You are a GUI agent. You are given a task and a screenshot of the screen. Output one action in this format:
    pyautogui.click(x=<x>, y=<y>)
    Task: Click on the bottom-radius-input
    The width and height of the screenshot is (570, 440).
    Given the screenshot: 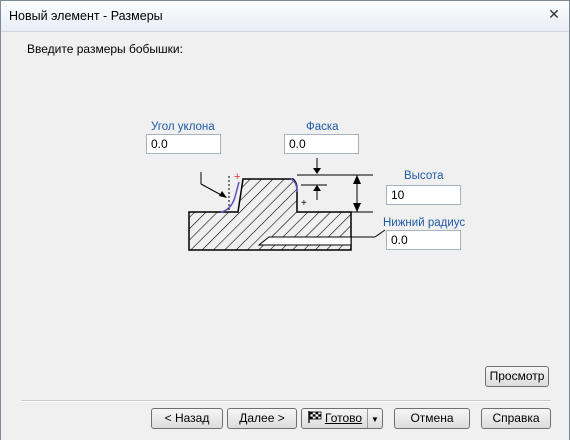 What is the action you would take?
    pyautogui.click(x=423, y=240)
    